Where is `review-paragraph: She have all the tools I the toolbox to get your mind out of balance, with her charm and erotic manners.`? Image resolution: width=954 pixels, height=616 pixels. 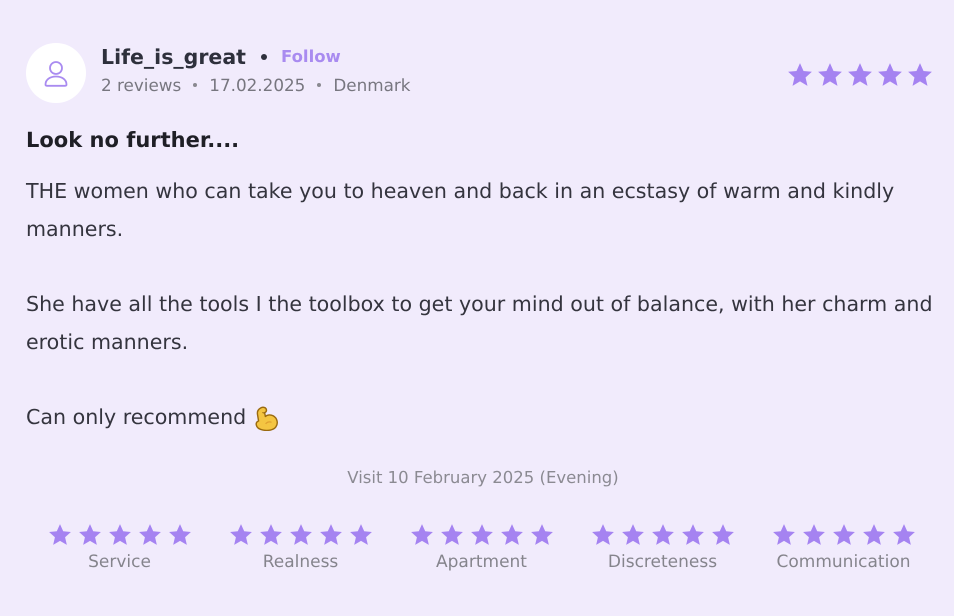
review-paragraph: She have all the tools I the toolbox to get your mind out of balance, with her charm and erotic manners. is located at coordinates (480, 323).